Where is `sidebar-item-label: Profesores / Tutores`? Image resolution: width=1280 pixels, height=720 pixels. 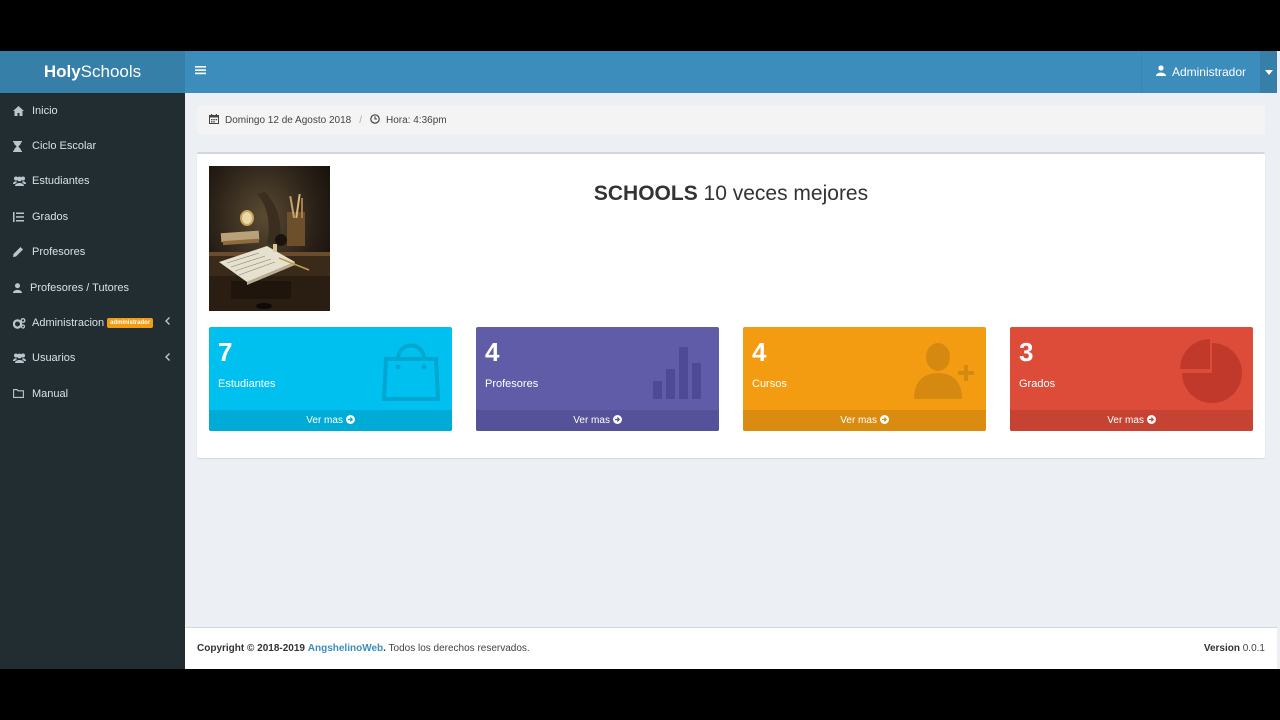 sidebar-item-label: Profesores / Tutores is located at coordinates (80, 287).